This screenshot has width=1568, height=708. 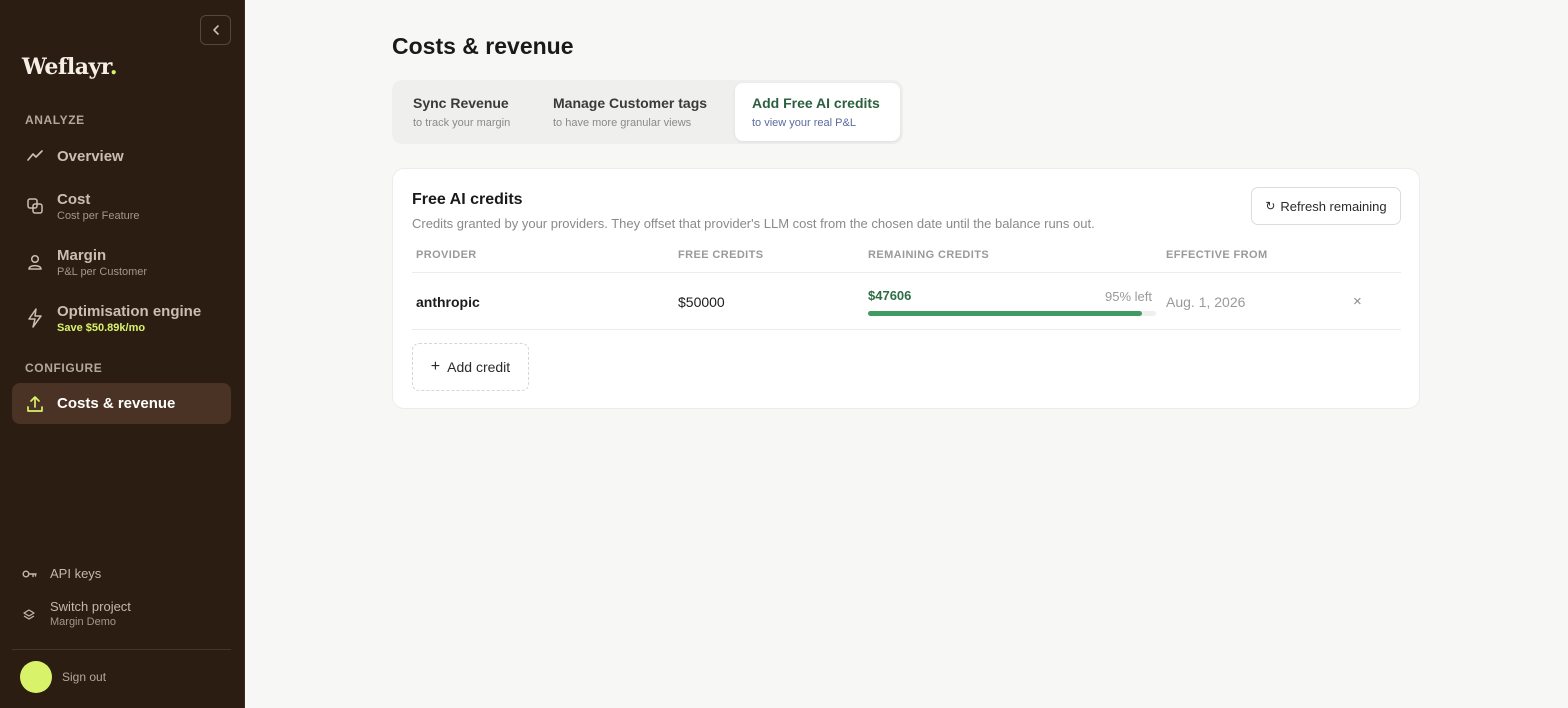 I want to click on sidebar-item-label: Switch project, so click(x=90, y=606).